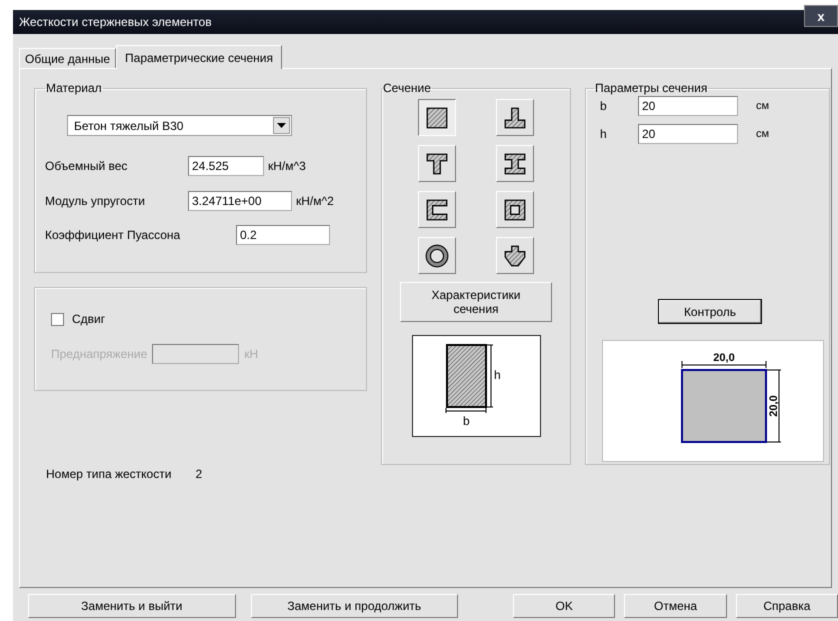 The height and width of the screenshot is (621, 838). I want to click on field-label: Объемный вес, so click(86, 166).